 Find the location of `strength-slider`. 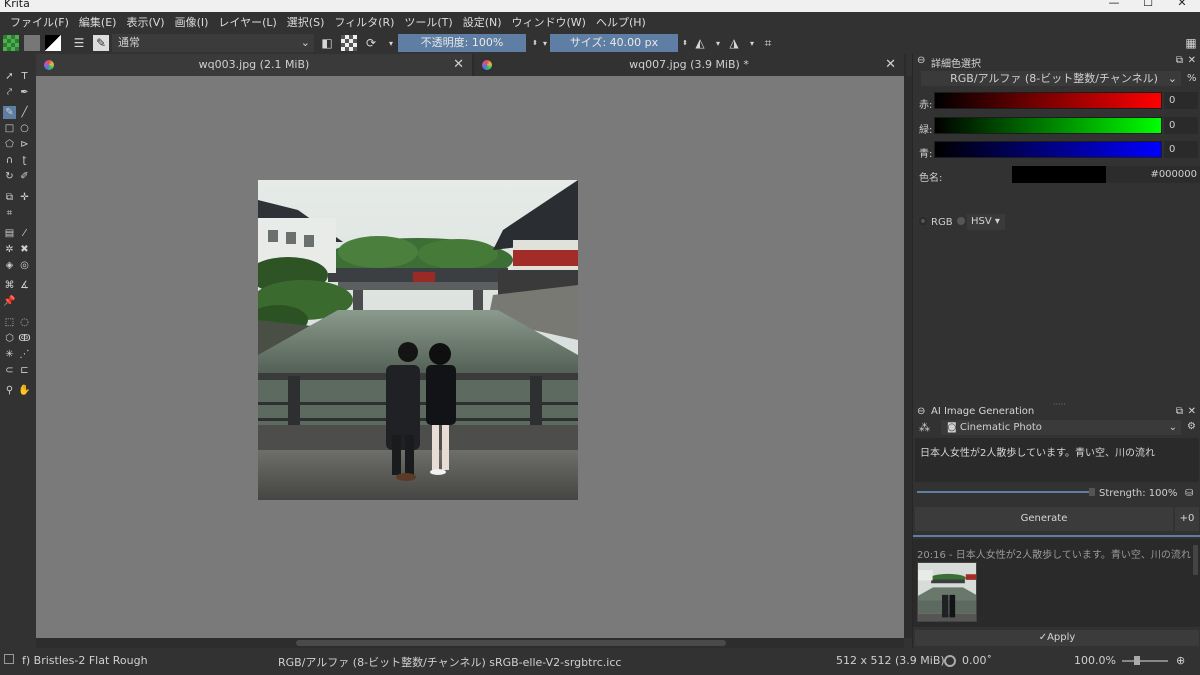

strength-slider is located at coordinates (1003, 492).